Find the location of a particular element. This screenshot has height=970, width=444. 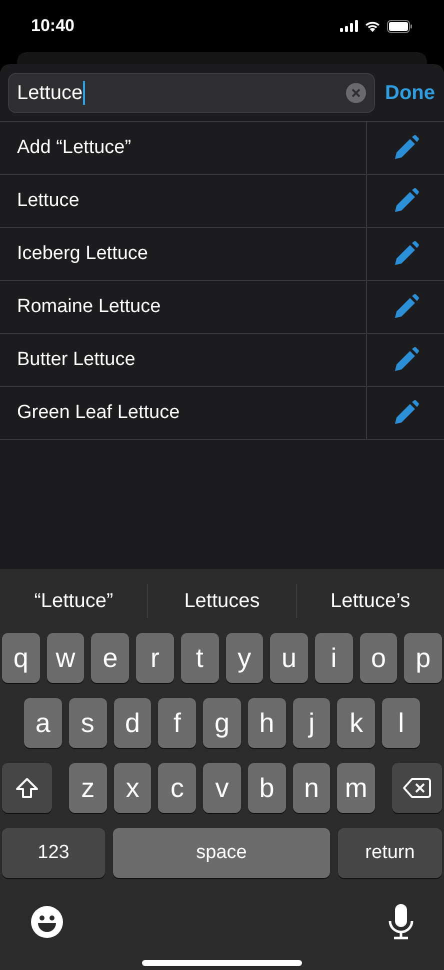

delete-icon is located at coordinates (417, 788).